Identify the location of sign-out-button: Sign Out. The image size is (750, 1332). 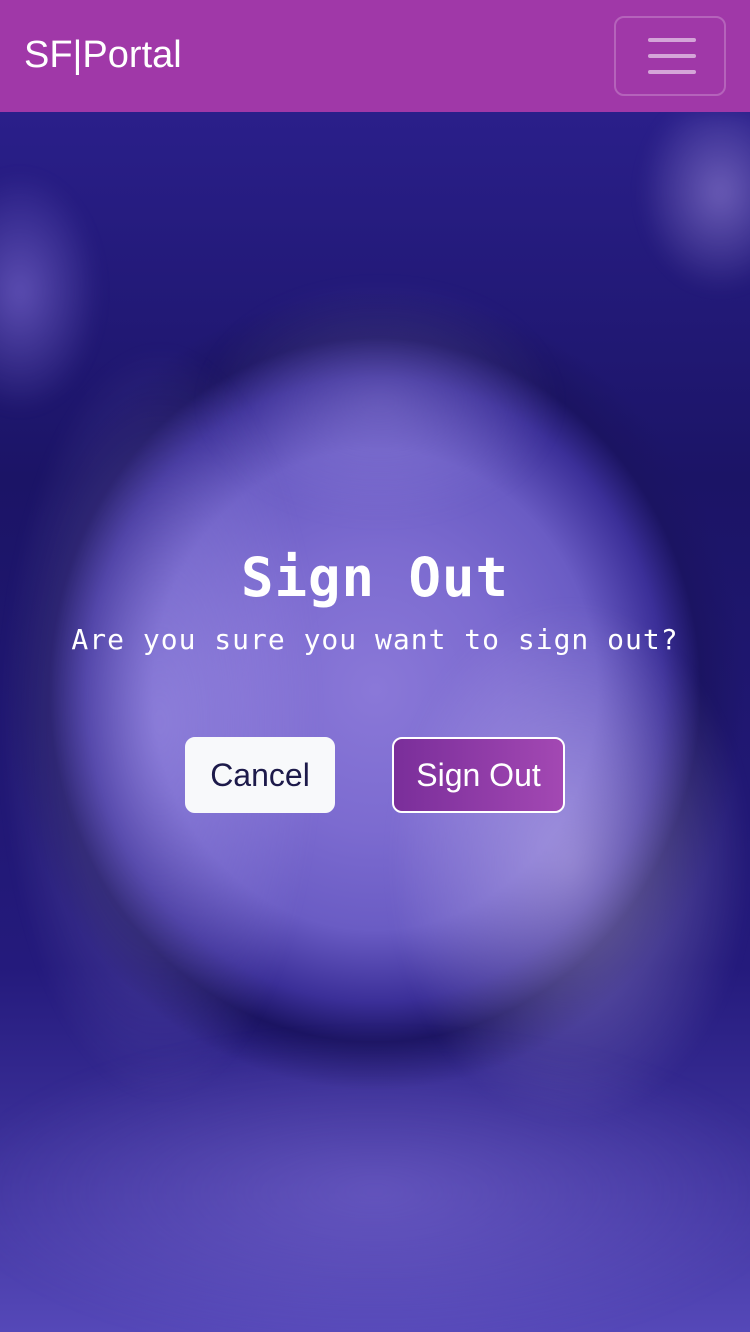
(478, 775).